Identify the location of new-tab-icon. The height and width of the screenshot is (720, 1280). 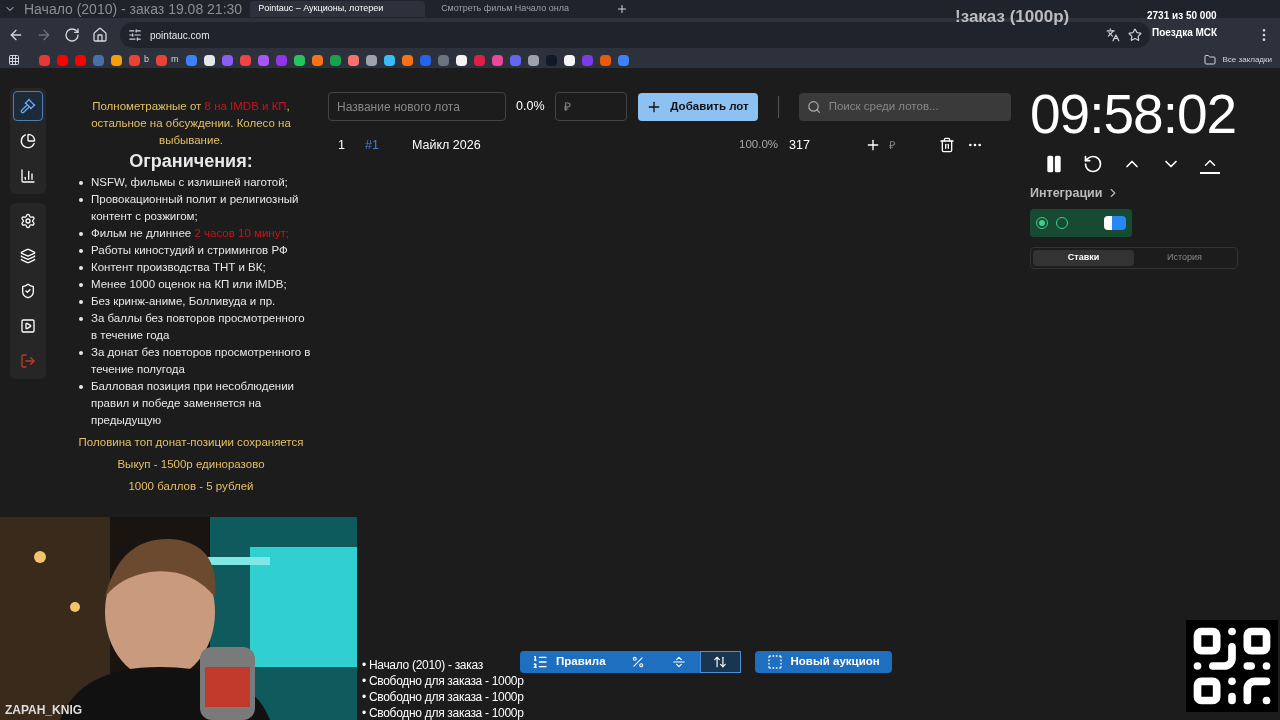
(622, 9).